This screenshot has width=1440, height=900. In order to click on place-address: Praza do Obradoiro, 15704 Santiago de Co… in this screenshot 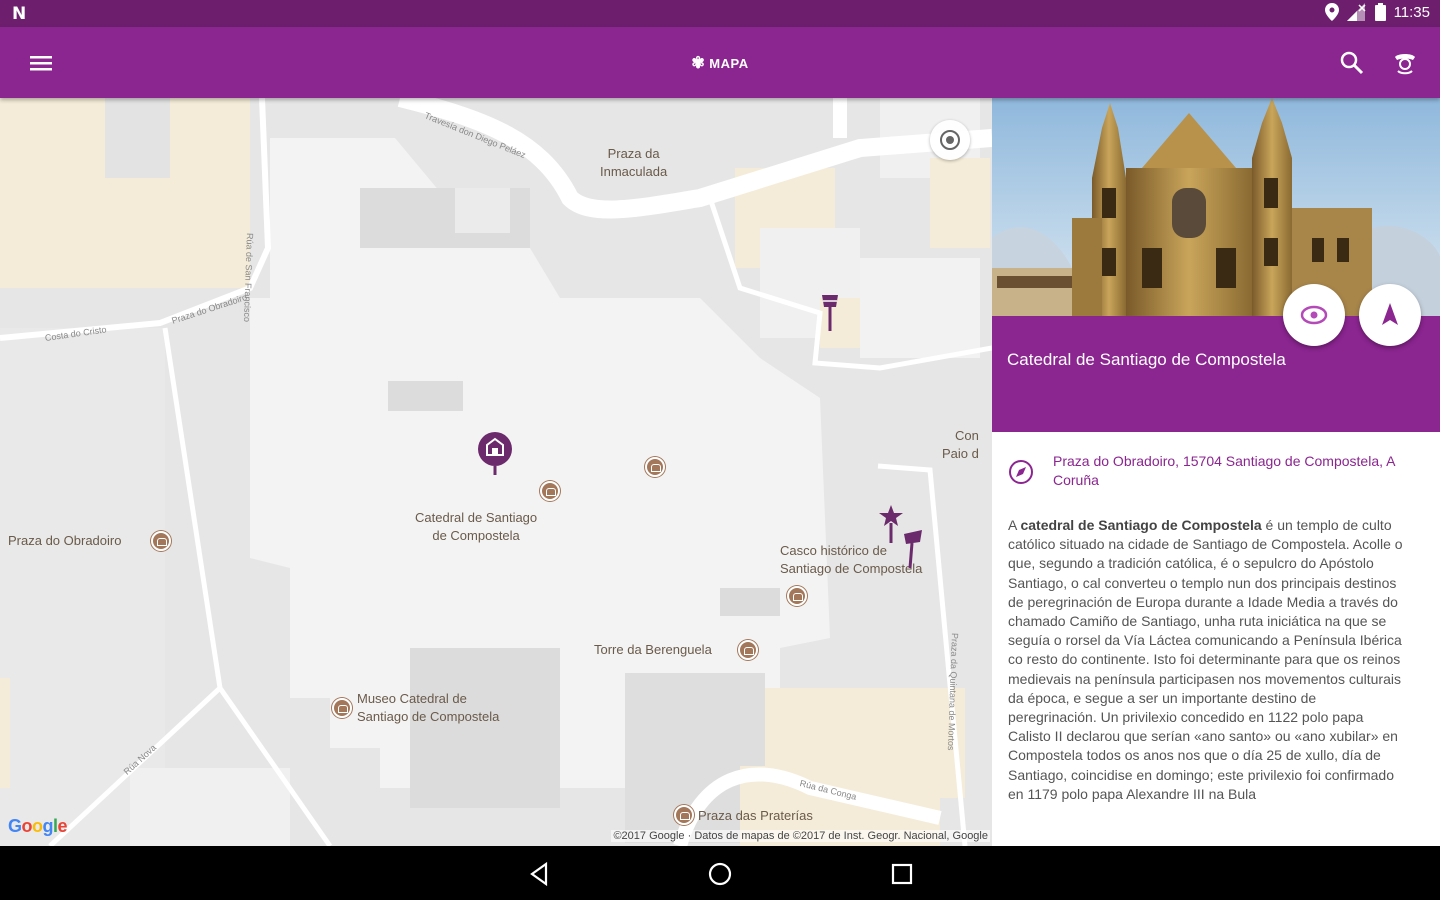, I will do `click(1240, 471)`.